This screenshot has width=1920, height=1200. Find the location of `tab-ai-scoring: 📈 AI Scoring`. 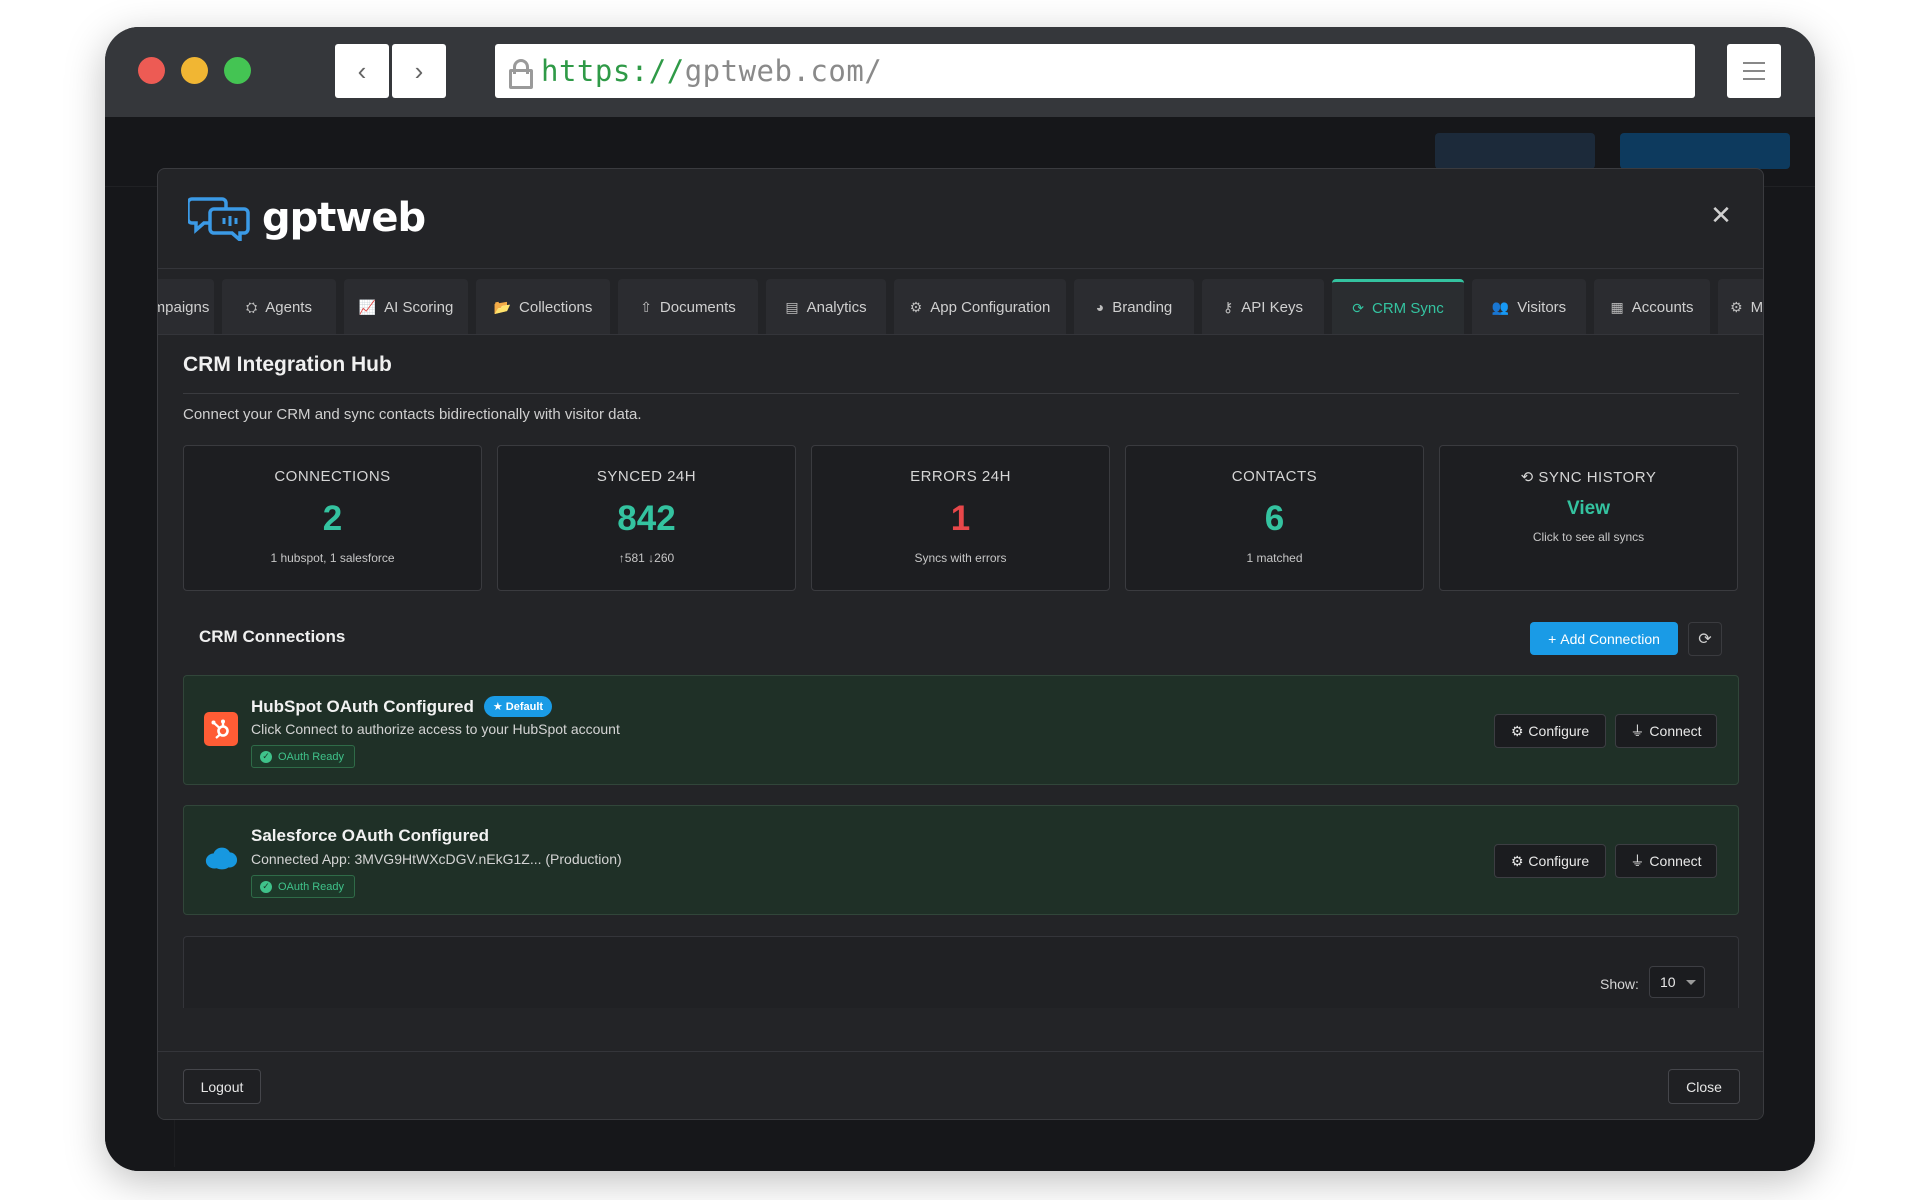

tab-ai-scoring: 📈 AI Scoring is located at coordinates (406, 306).